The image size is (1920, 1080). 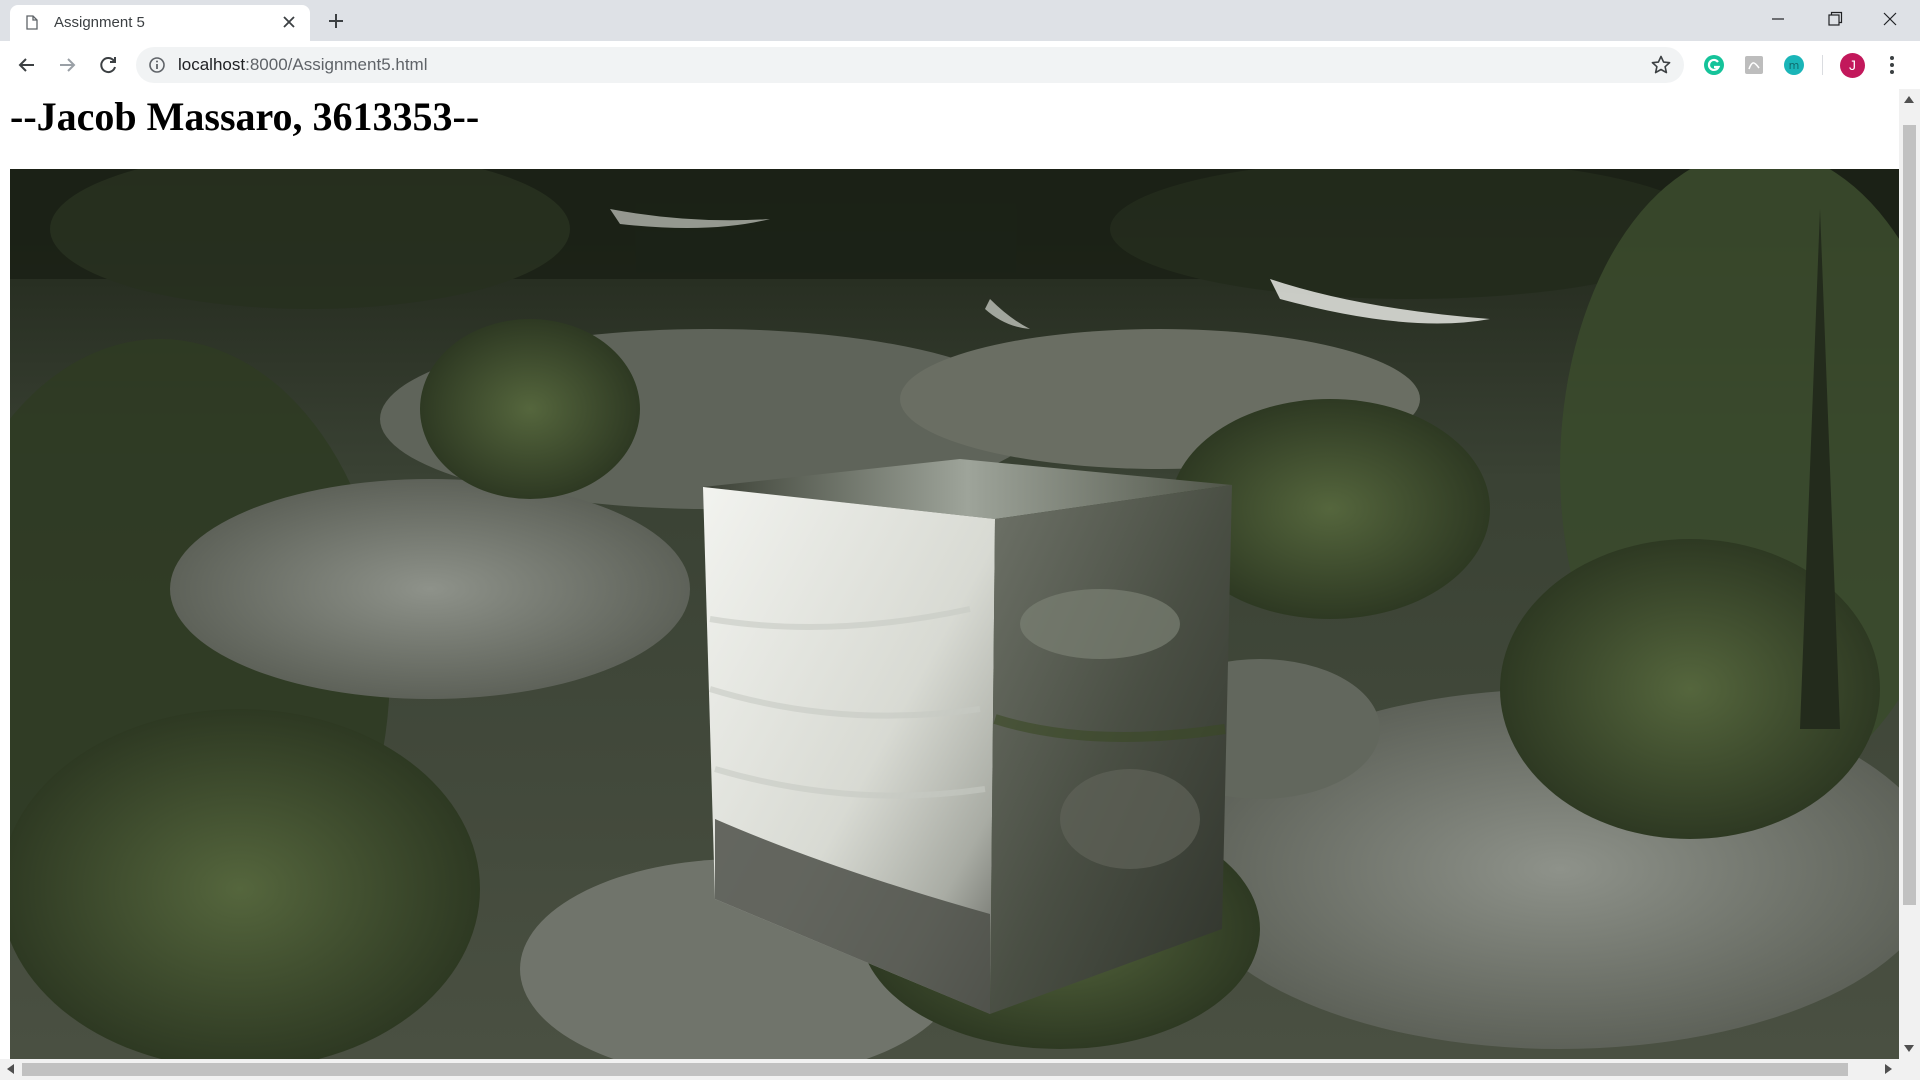 What do you see at coordinates (27, 65) in the screenshot?
I see `back-icon` at bounding box center [27, 65].